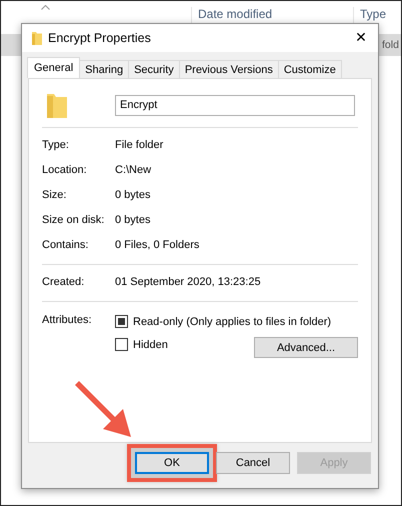 Image resolution: width=402 pixels, height=506 pixels. Describe the element at coordinates (53, 67) in the screenshot. I see `tab: General` at that location.